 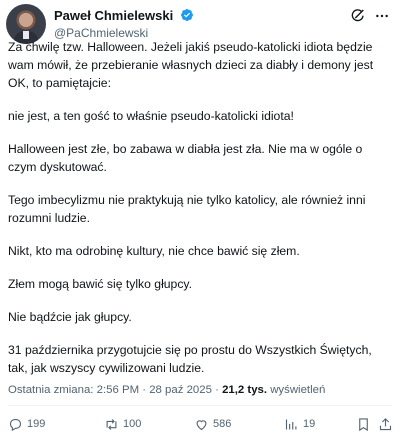 I want to click on views-icon, so click(x=291, y=424).